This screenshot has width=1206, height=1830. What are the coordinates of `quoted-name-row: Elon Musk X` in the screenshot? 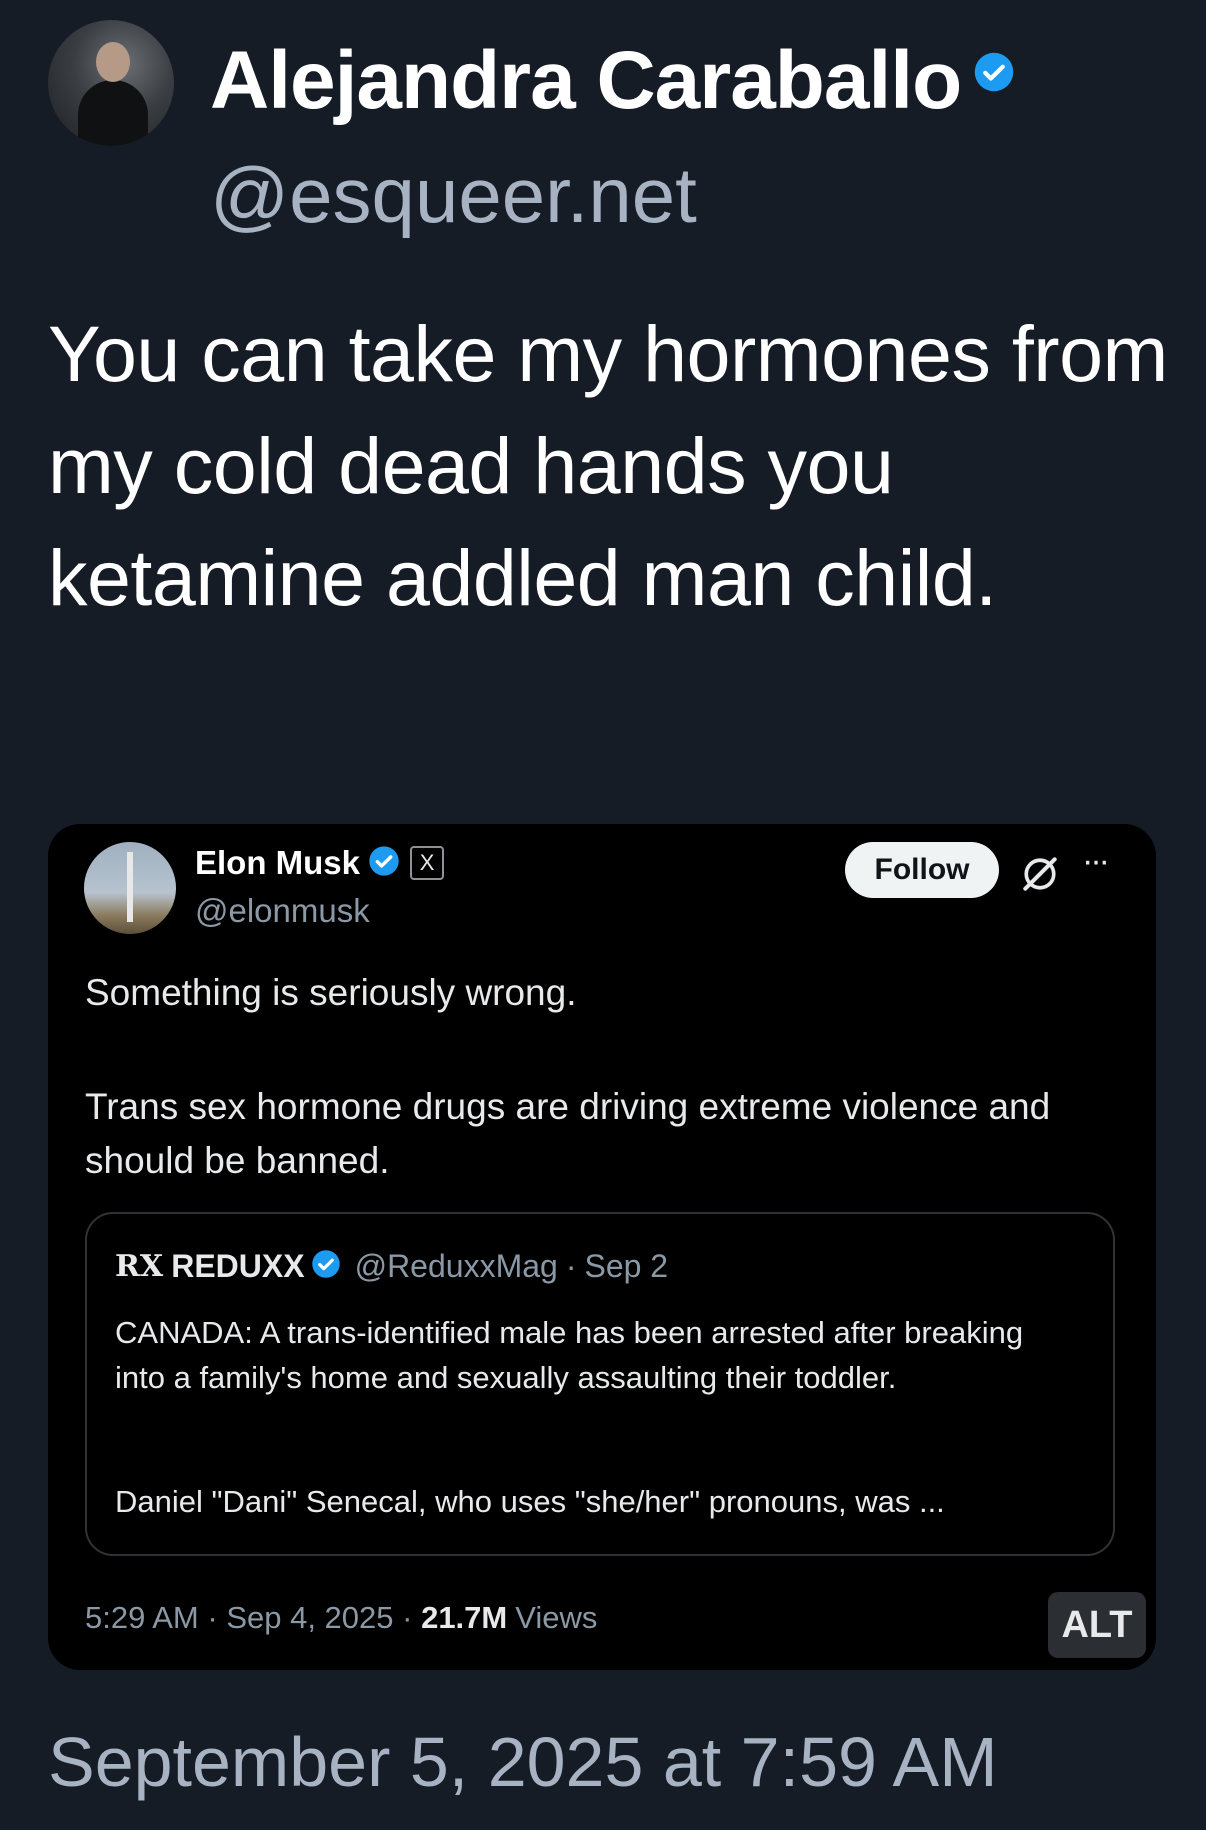 It's located at (320, 863).